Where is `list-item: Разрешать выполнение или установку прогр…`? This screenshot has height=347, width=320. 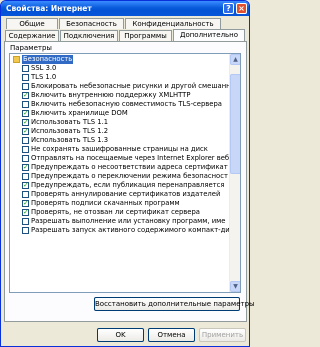 list-item: Разрешать выполнение или установку прогр… is located at coordinates (120, 221).